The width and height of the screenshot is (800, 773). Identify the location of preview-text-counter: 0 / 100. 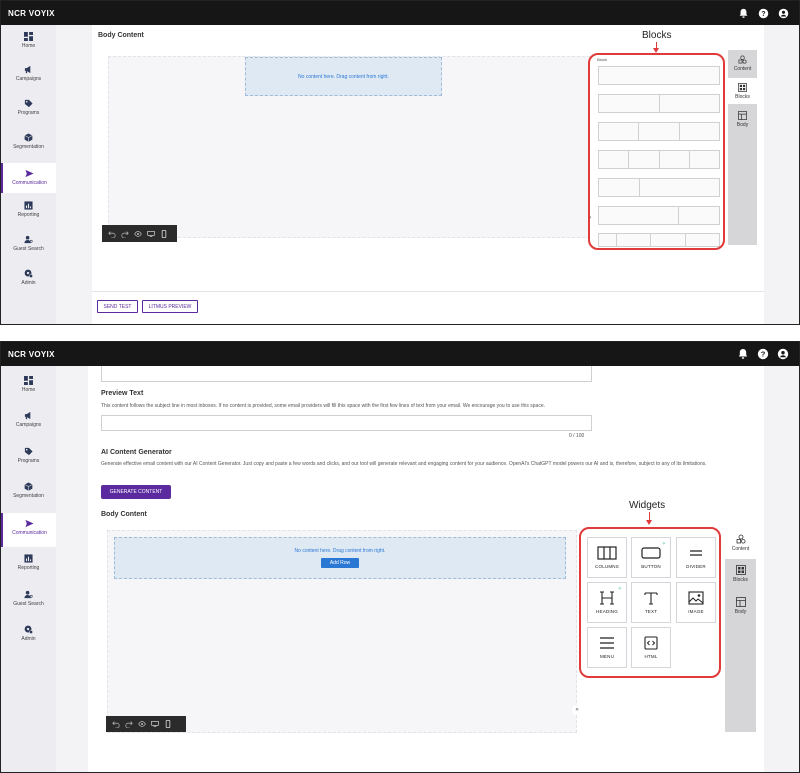
(577, 436).